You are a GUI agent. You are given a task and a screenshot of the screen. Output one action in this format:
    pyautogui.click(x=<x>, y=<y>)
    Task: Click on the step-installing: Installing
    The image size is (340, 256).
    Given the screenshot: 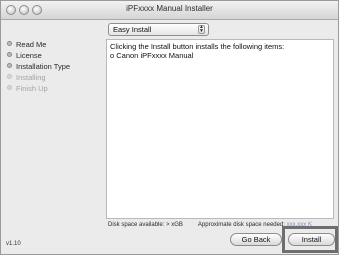 What is the action you would take?
    pyautogui.click(x=56, y=77)
    